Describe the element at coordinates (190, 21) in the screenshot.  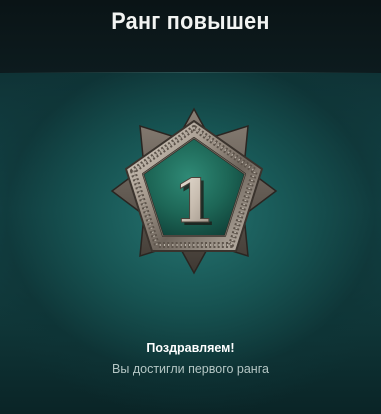
I see `page-title: Ранг повышен` at that location.